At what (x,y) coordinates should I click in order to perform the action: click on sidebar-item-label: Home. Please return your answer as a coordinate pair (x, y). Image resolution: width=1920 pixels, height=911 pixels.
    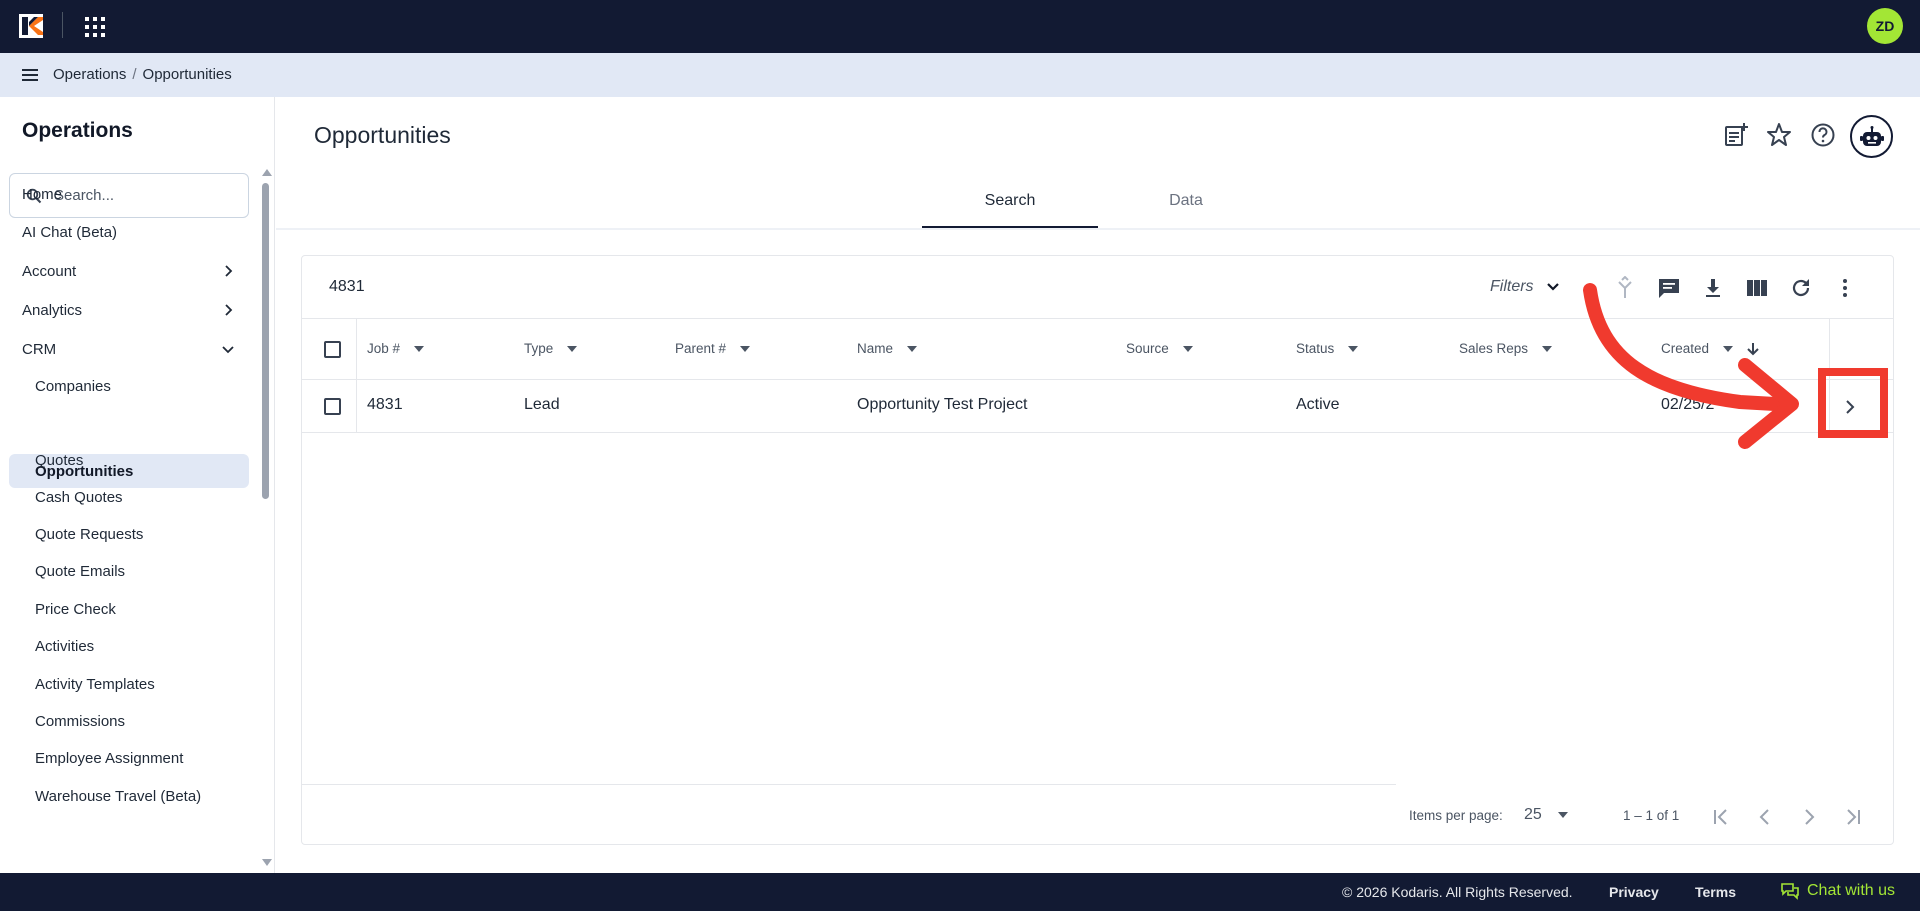
    Looking at the image, I should click on (42, 194).